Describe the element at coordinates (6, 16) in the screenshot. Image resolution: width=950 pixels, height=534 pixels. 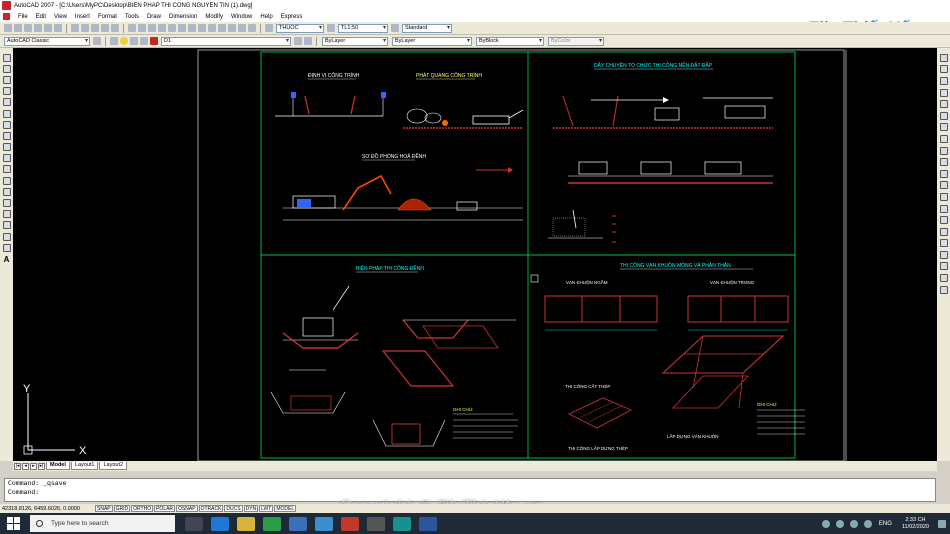
I see `document-icon` at that location.